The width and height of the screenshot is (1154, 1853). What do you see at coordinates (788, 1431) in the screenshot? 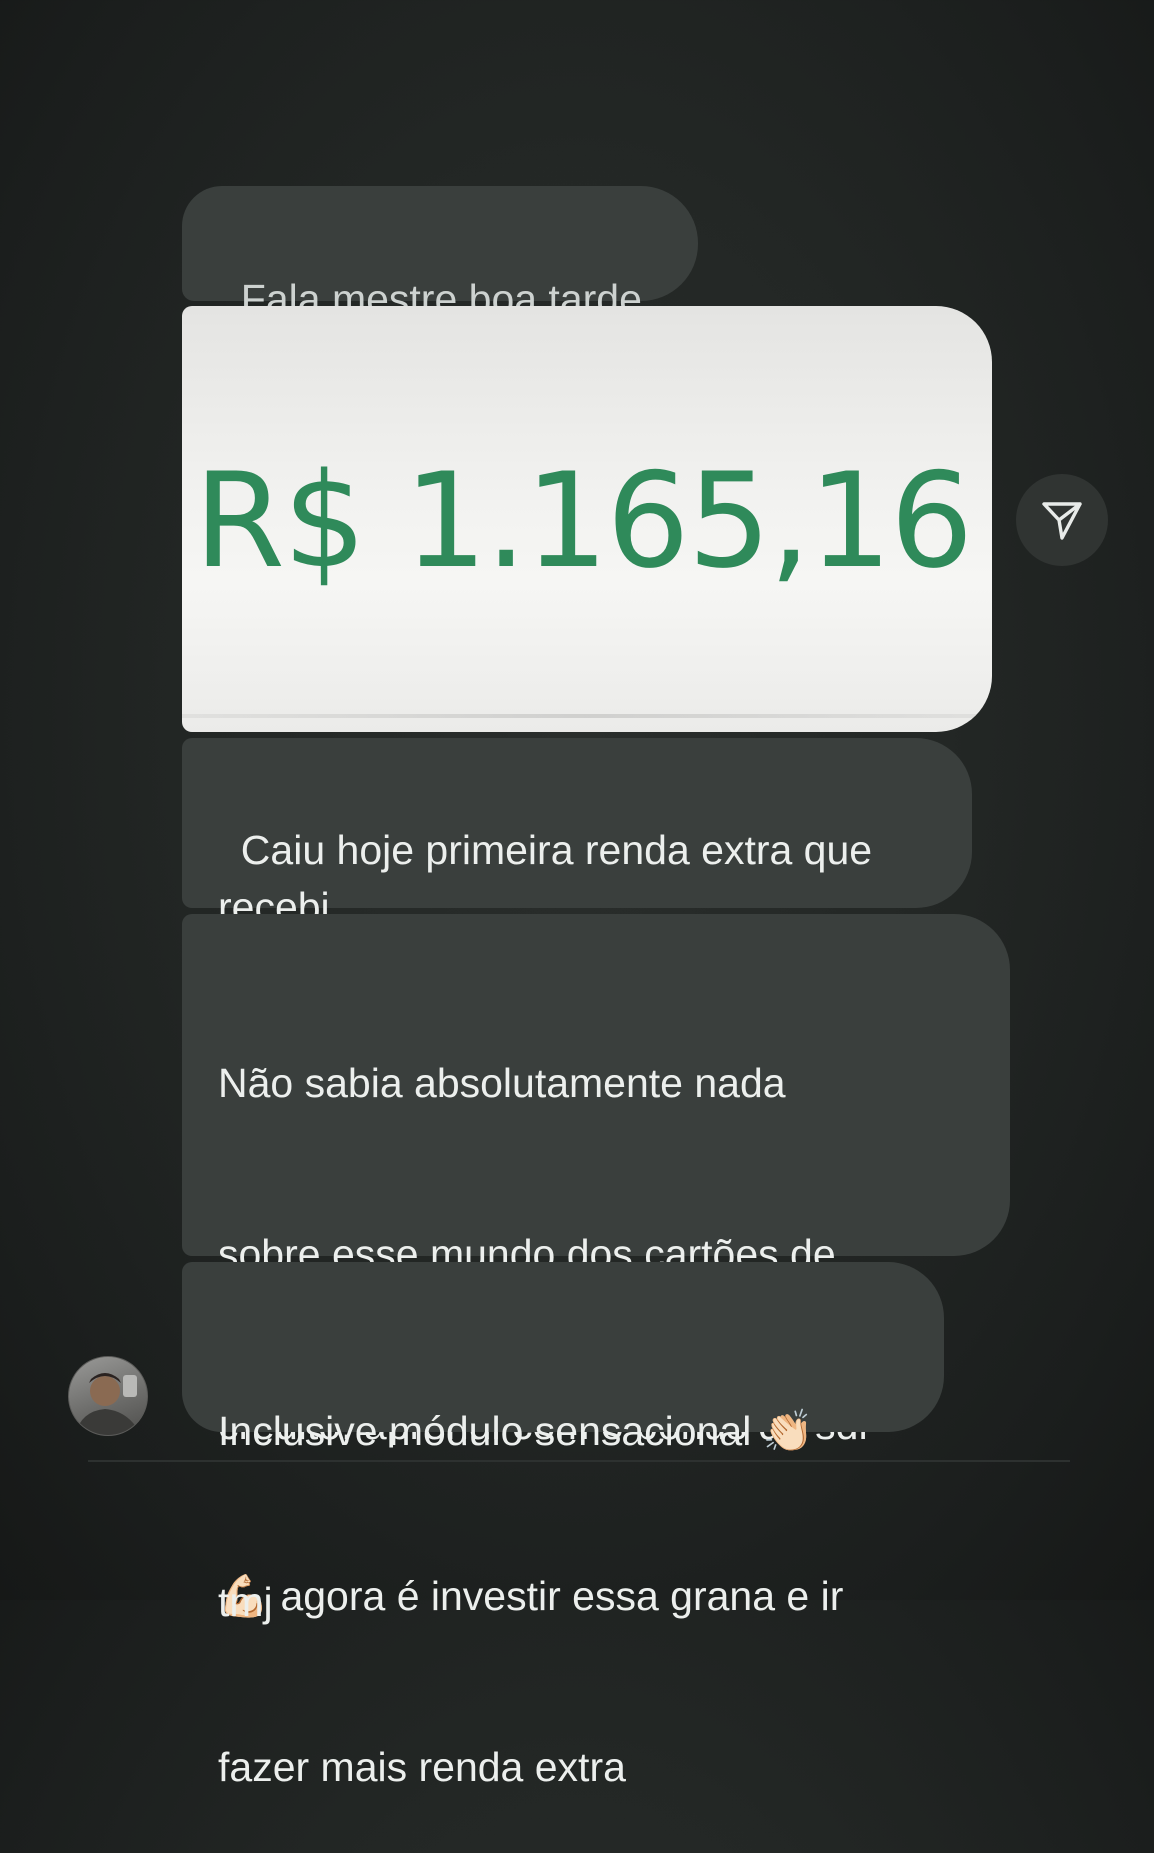
I see `clapping-hands-emoji: 👏🏻` at bounding box center [788, 1431].